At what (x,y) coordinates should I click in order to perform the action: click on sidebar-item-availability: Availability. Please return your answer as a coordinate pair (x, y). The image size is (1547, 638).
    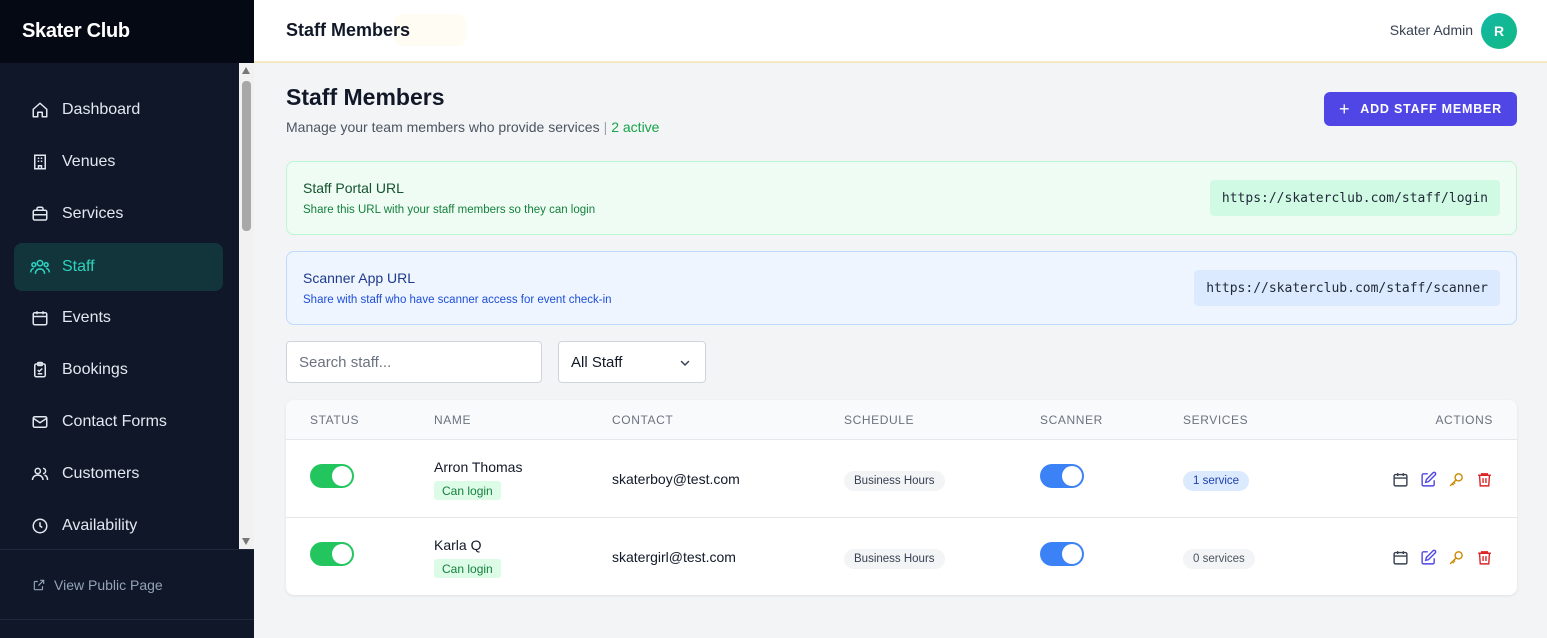
    Looking at the image, I should click on (118, 525).